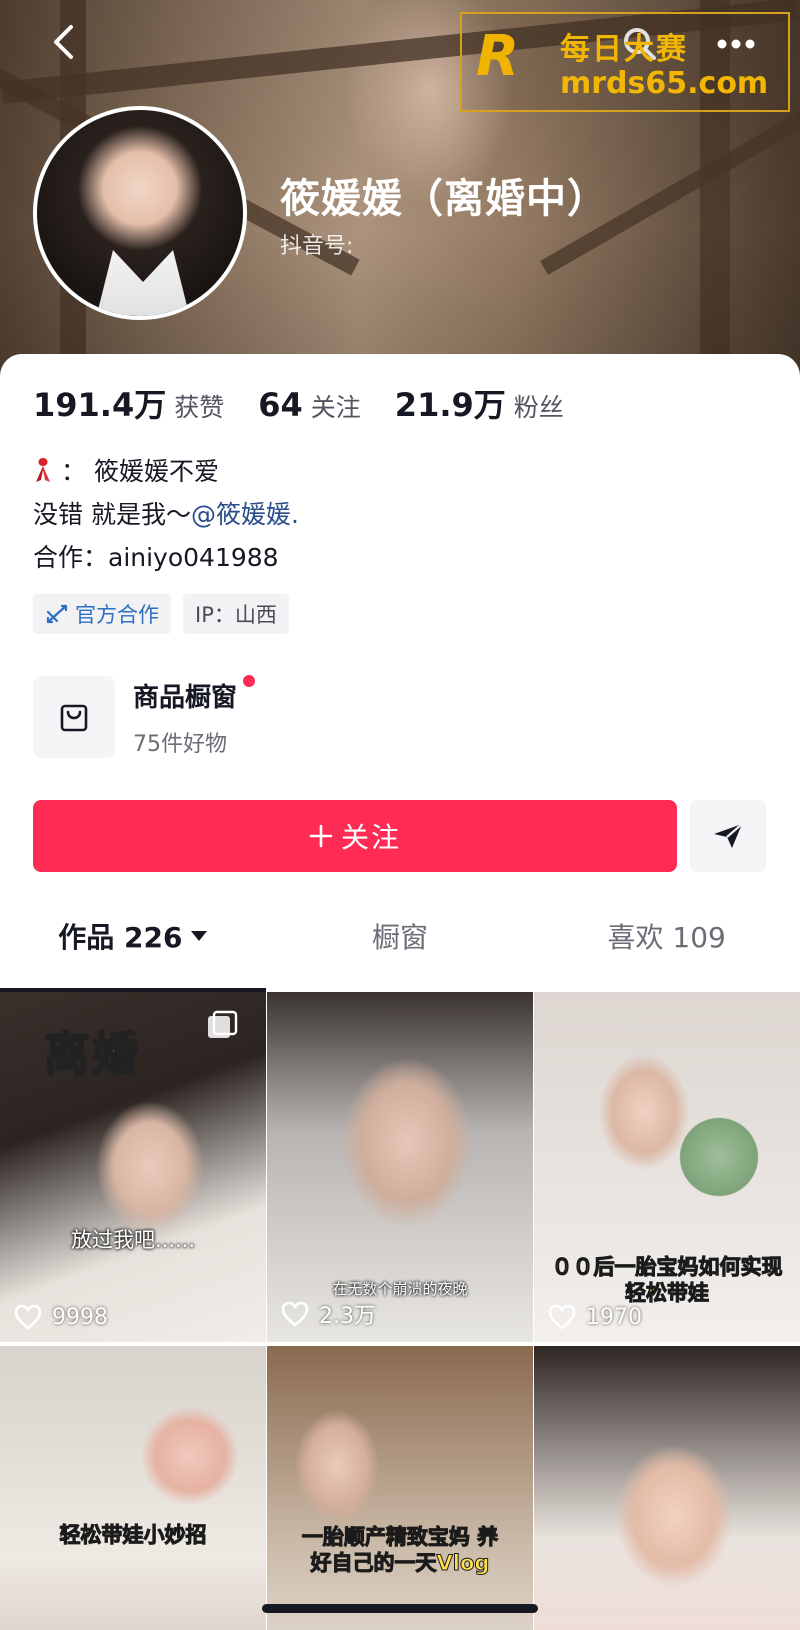 Image resolution: width=800 pixels, height=1630 pixels. I want to click on video-thumbnail: 离婚 放过我吧...... 9998, so click(133, 1167).